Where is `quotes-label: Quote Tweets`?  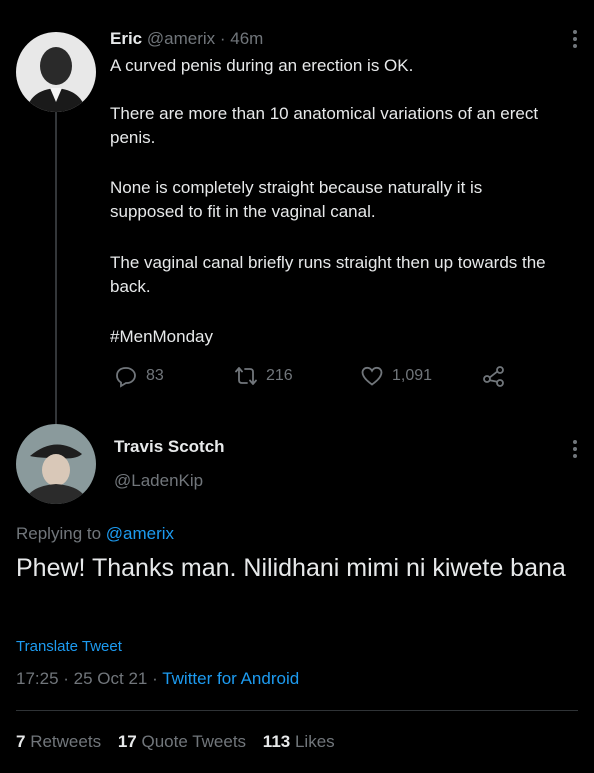
quotes-label: Quote Tweets is located at coordinates (194, 741).